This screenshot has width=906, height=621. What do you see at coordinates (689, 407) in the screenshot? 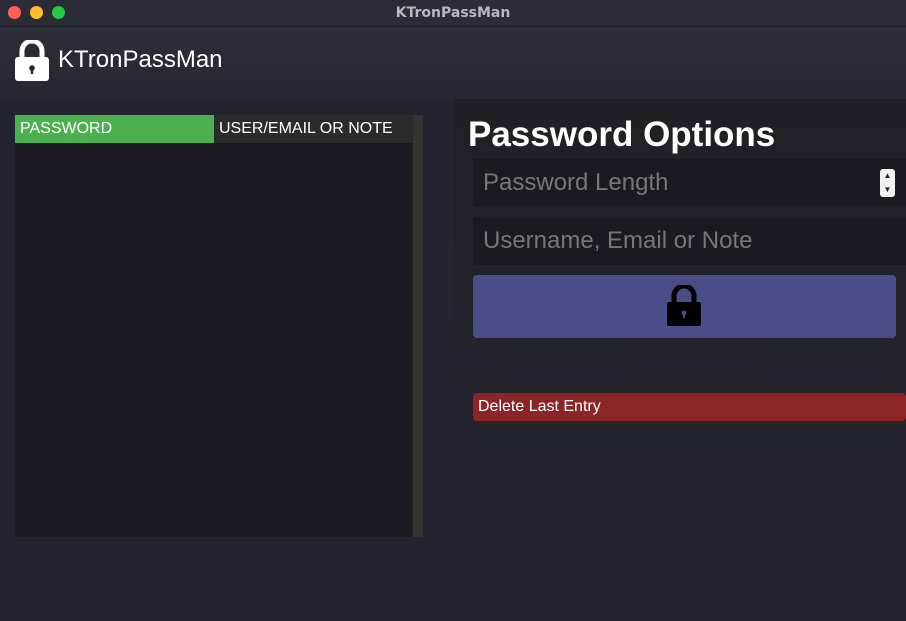
I see `delete-last-entry-button: Delete Last Entry` at bounding box center [689, 407].